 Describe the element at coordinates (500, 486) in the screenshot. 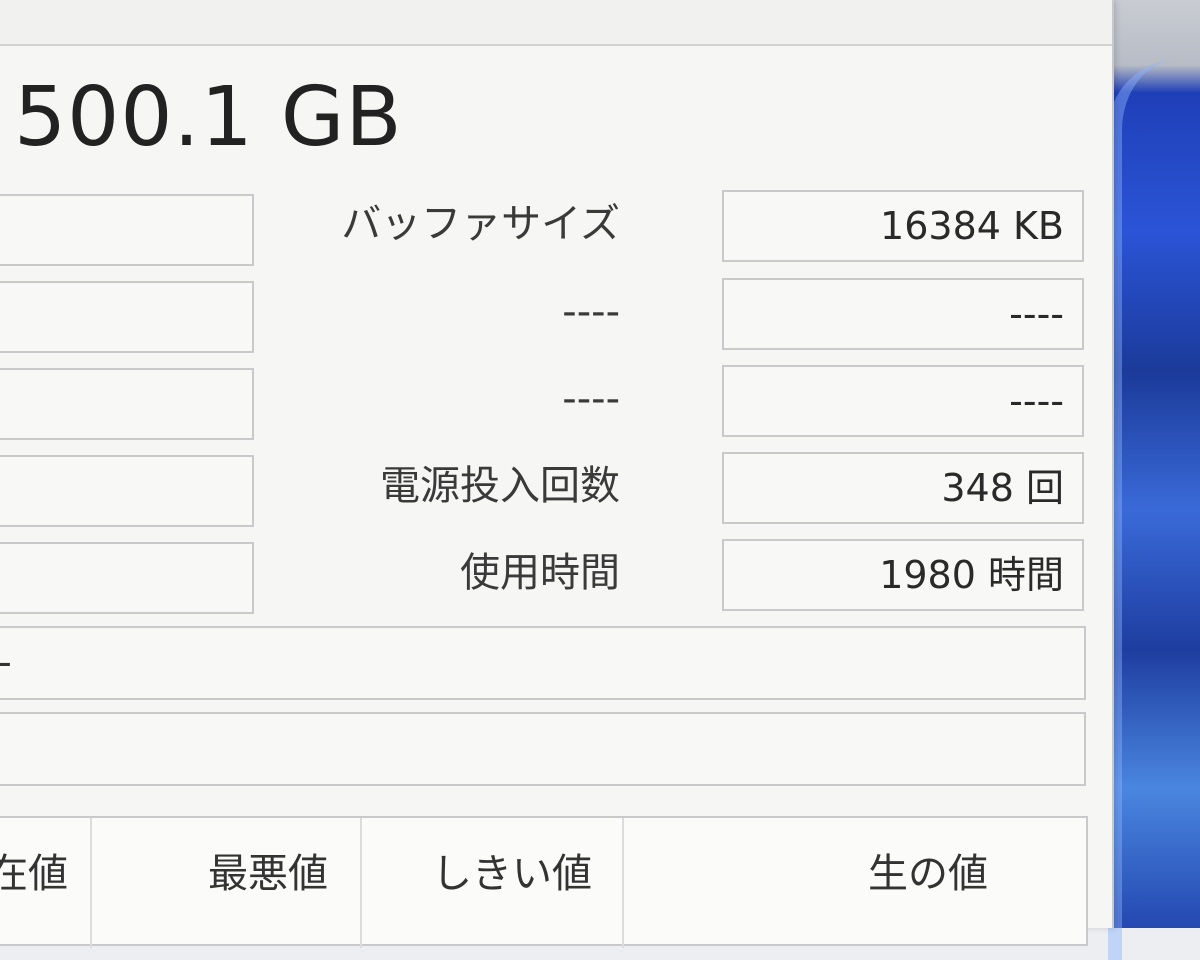

I see `power-on-count-label: 電源投入回数` at that location.